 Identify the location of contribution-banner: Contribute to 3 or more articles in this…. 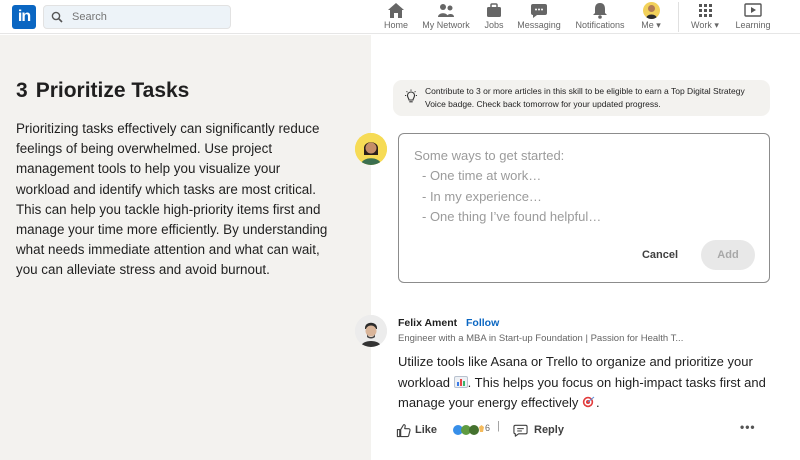
(581, 98).